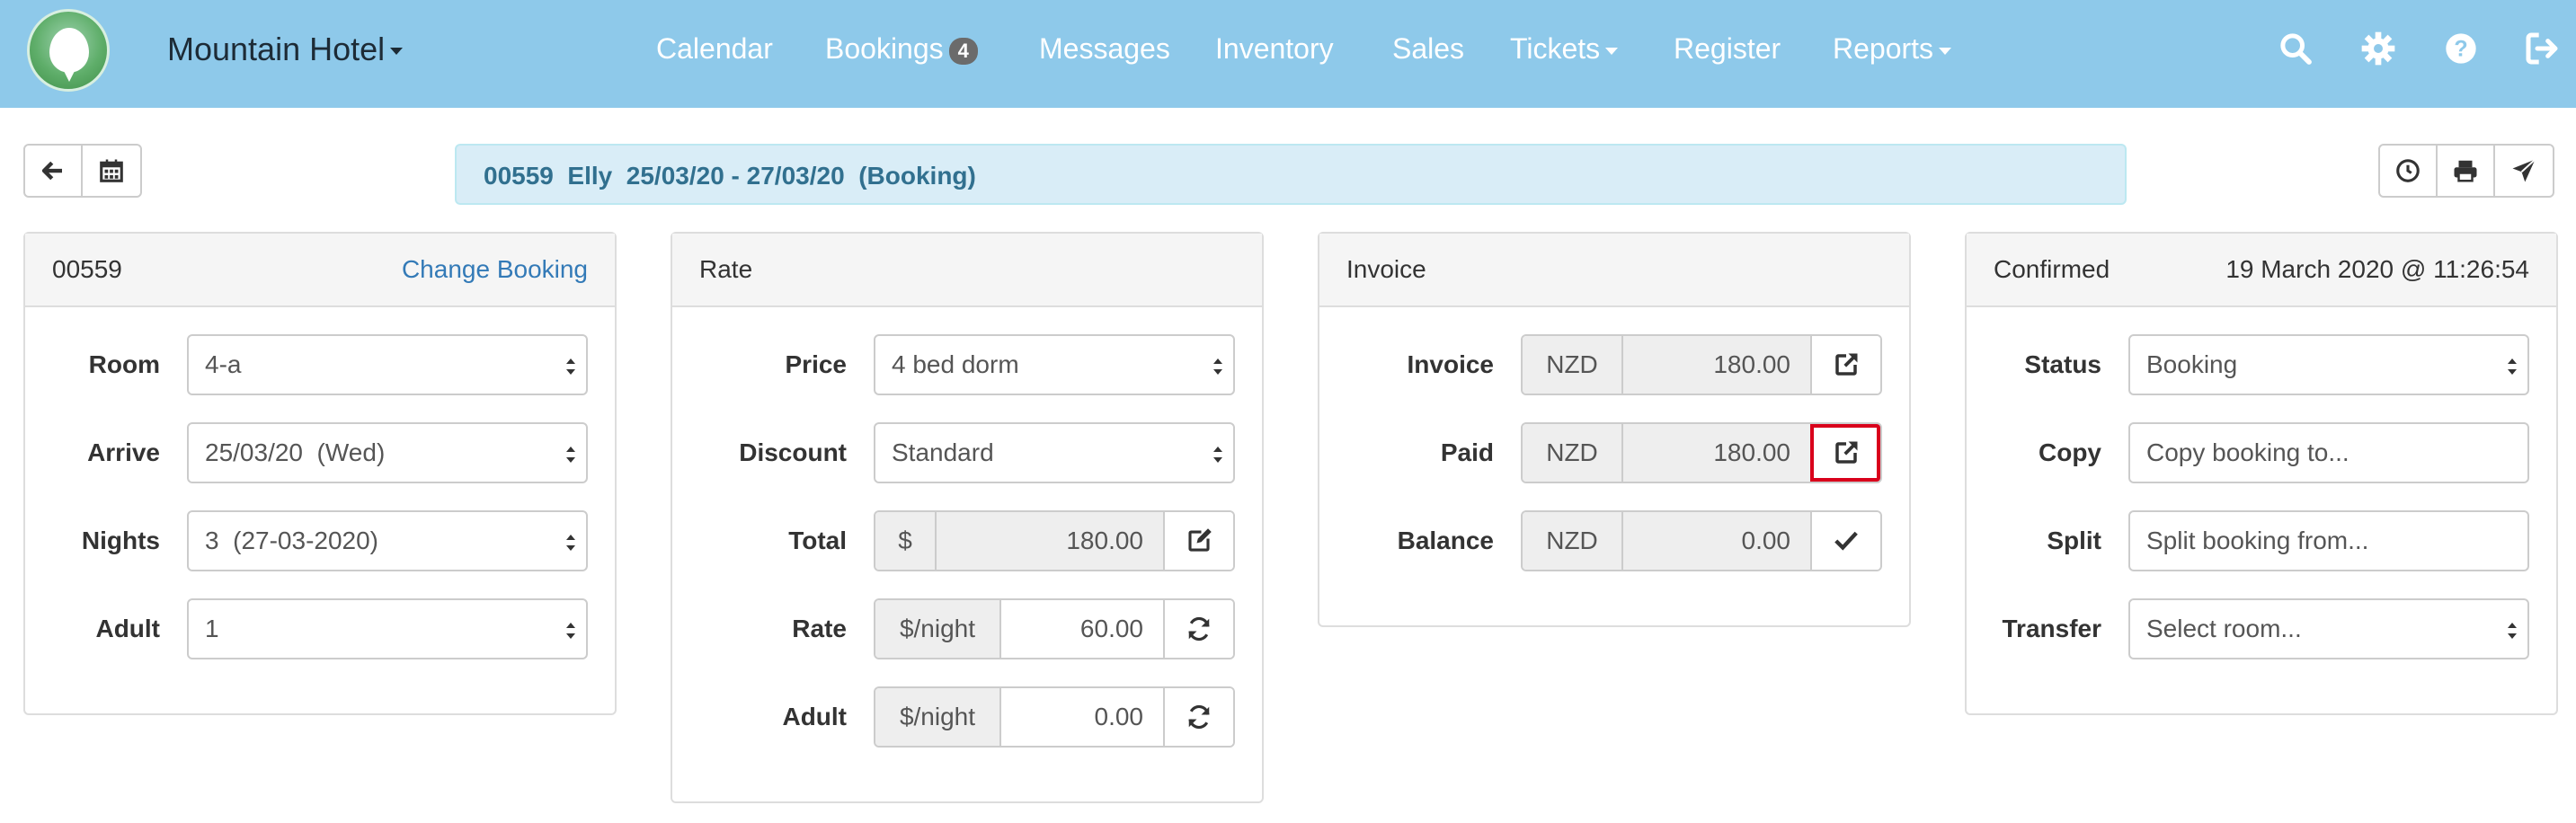 The width and height of the screenshot is (2576, 823). What do you see at coordinates (1450, 364) in the screenshot?
I see `invoice-label: Invoice` at bounding box center [1450, 364].